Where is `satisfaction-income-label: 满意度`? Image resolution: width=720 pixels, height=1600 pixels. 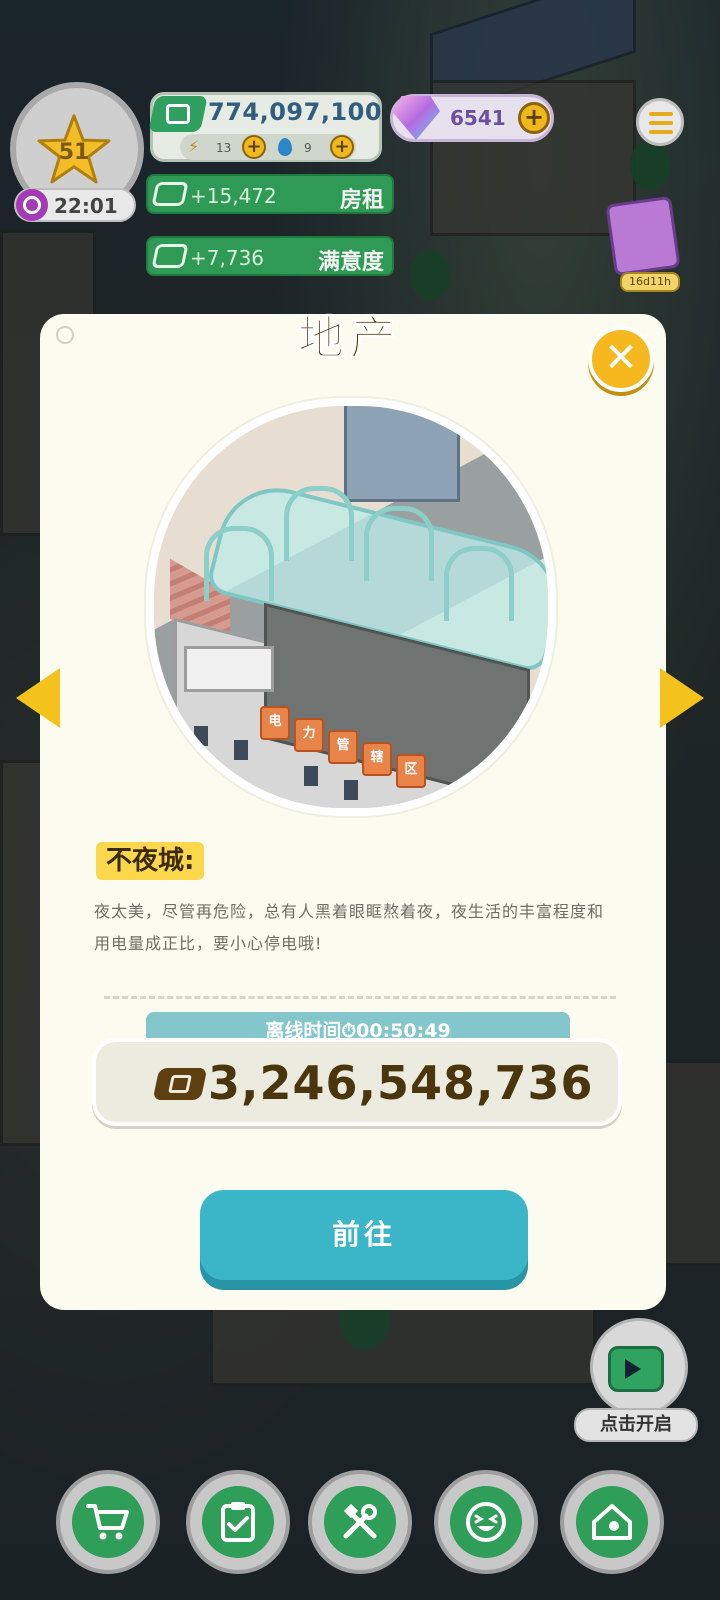 satisfaction-income-label: 满意度 is located at coordinates (350, 262).